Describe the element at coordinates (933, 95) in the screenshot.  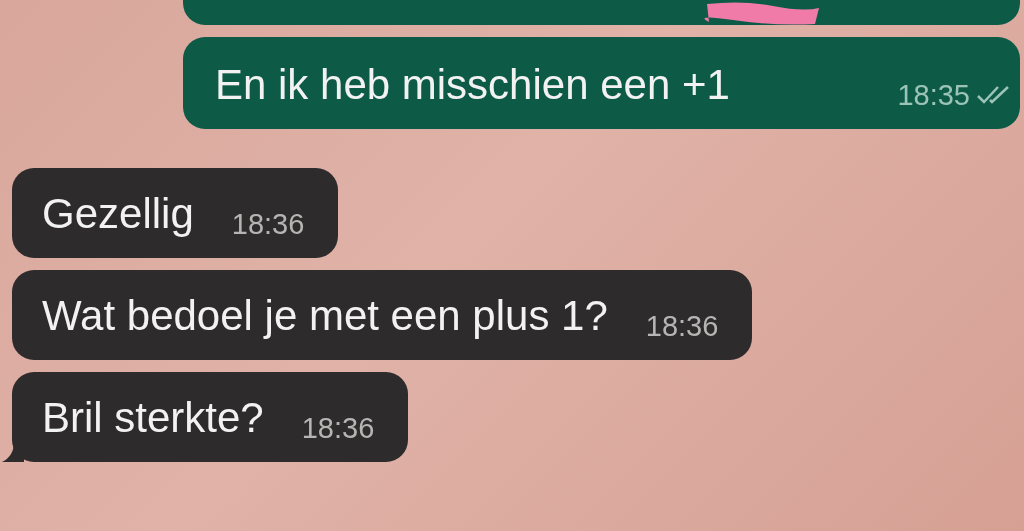
I see `message-time: 18:35` at that location.